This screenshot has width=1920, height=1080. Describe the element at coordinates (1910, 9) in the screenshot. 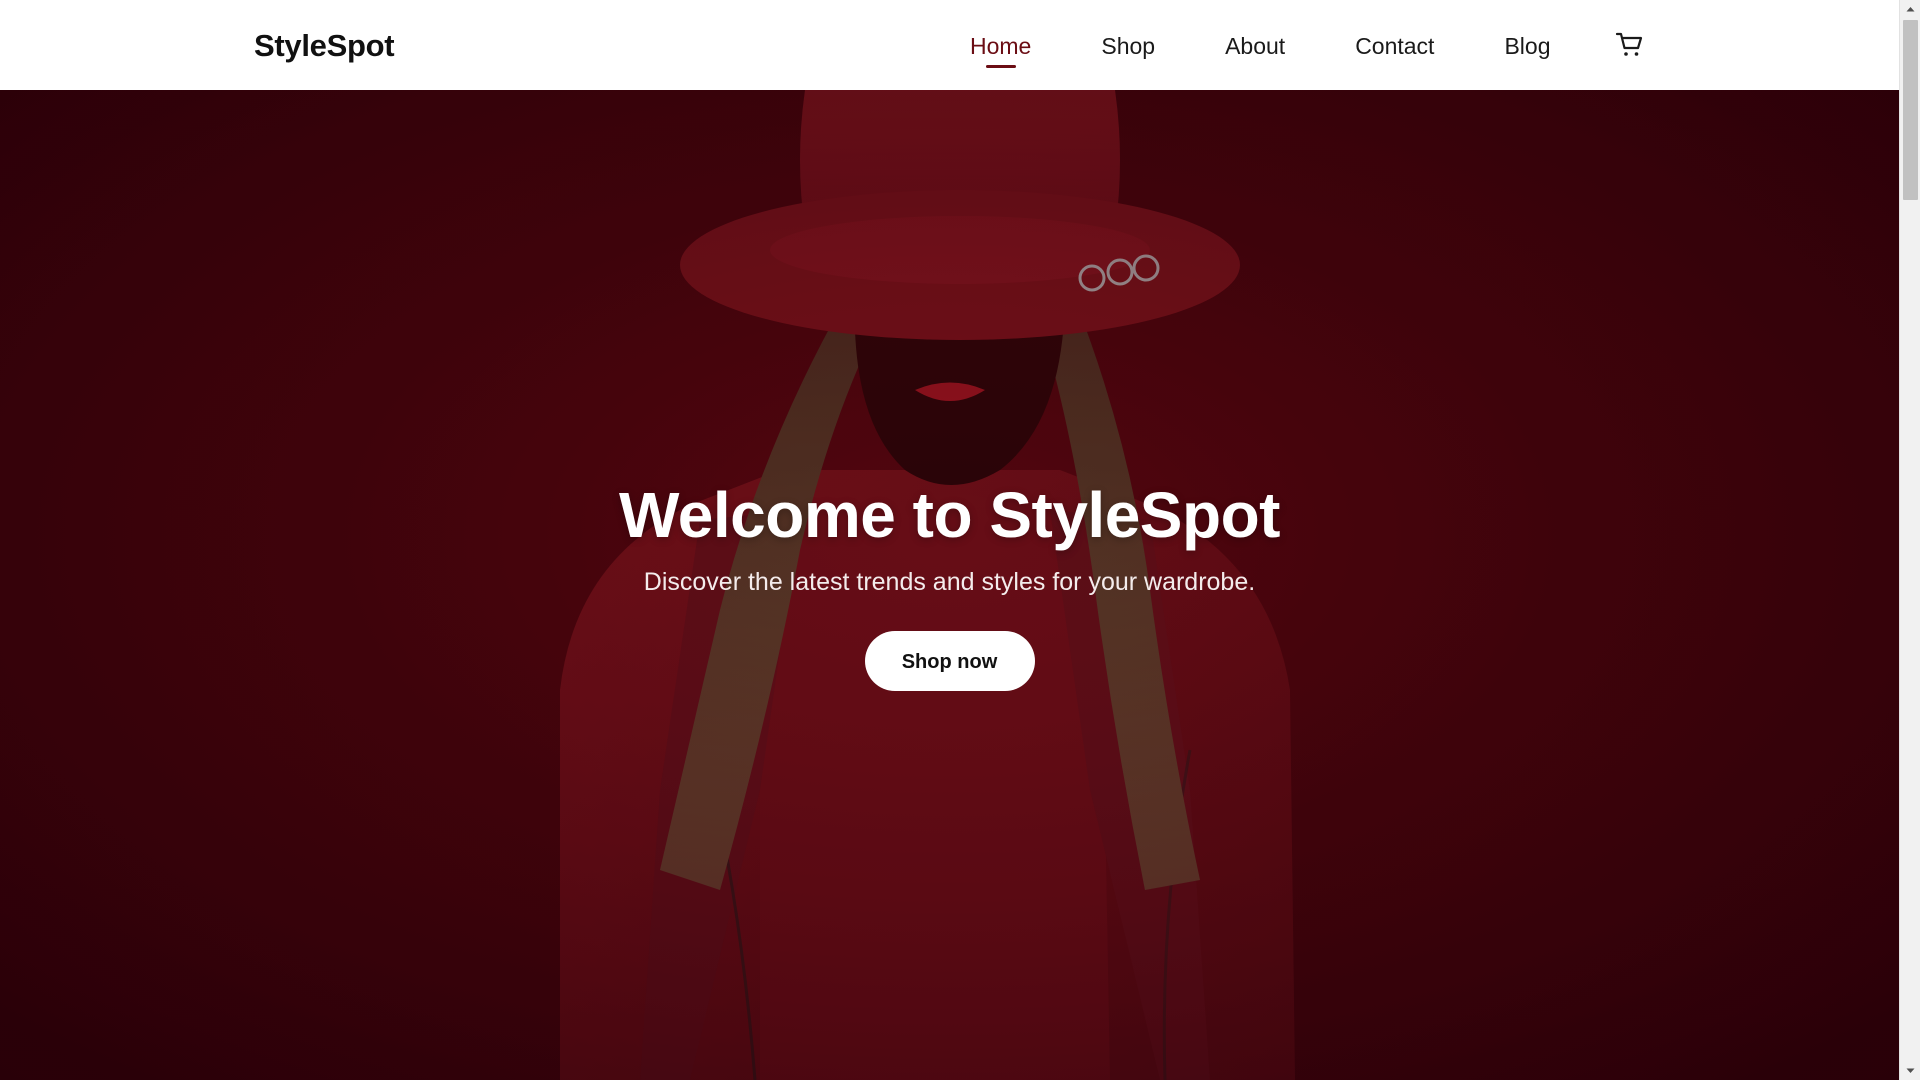

I see `scroll-up-arrow-icon` at that location.